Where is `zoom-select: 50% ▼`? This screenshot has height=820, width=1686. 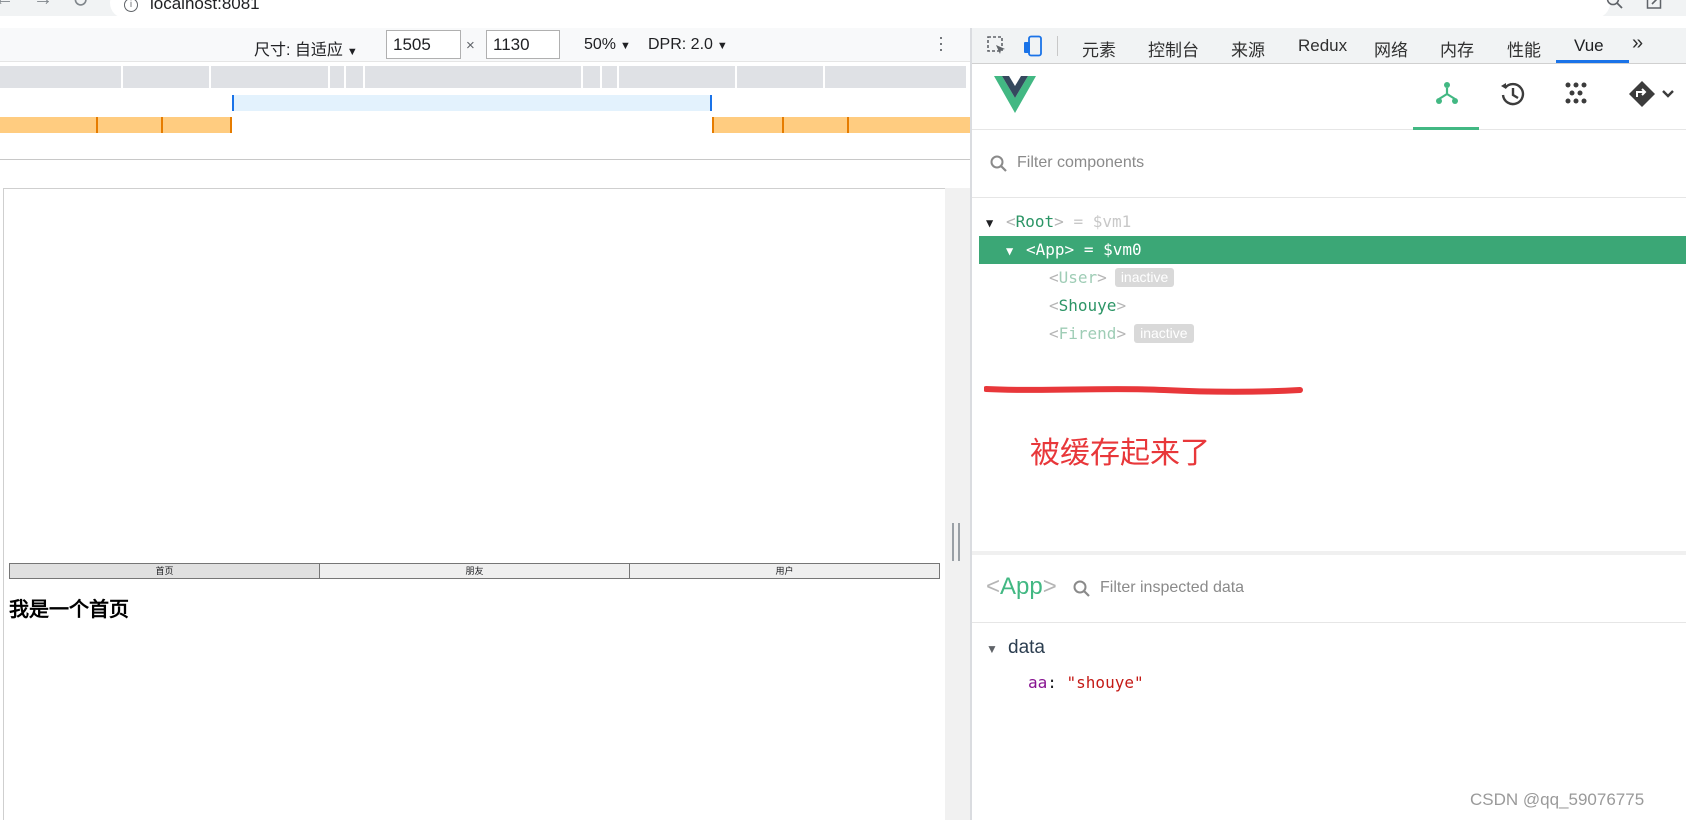
zoom-select: 50% ▼ is located at coordinates (607, 45).